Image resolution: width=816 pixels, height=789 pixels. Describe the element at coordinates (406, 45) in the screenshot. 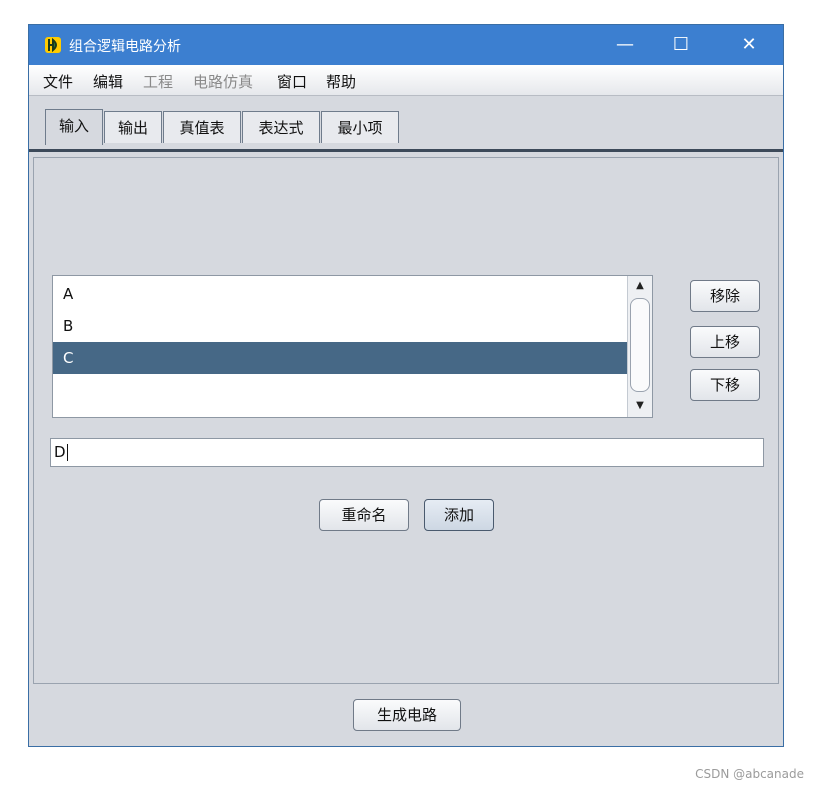

I see `title-bar: 组合逻辑电路分析 — ☐ ✕` at that location.